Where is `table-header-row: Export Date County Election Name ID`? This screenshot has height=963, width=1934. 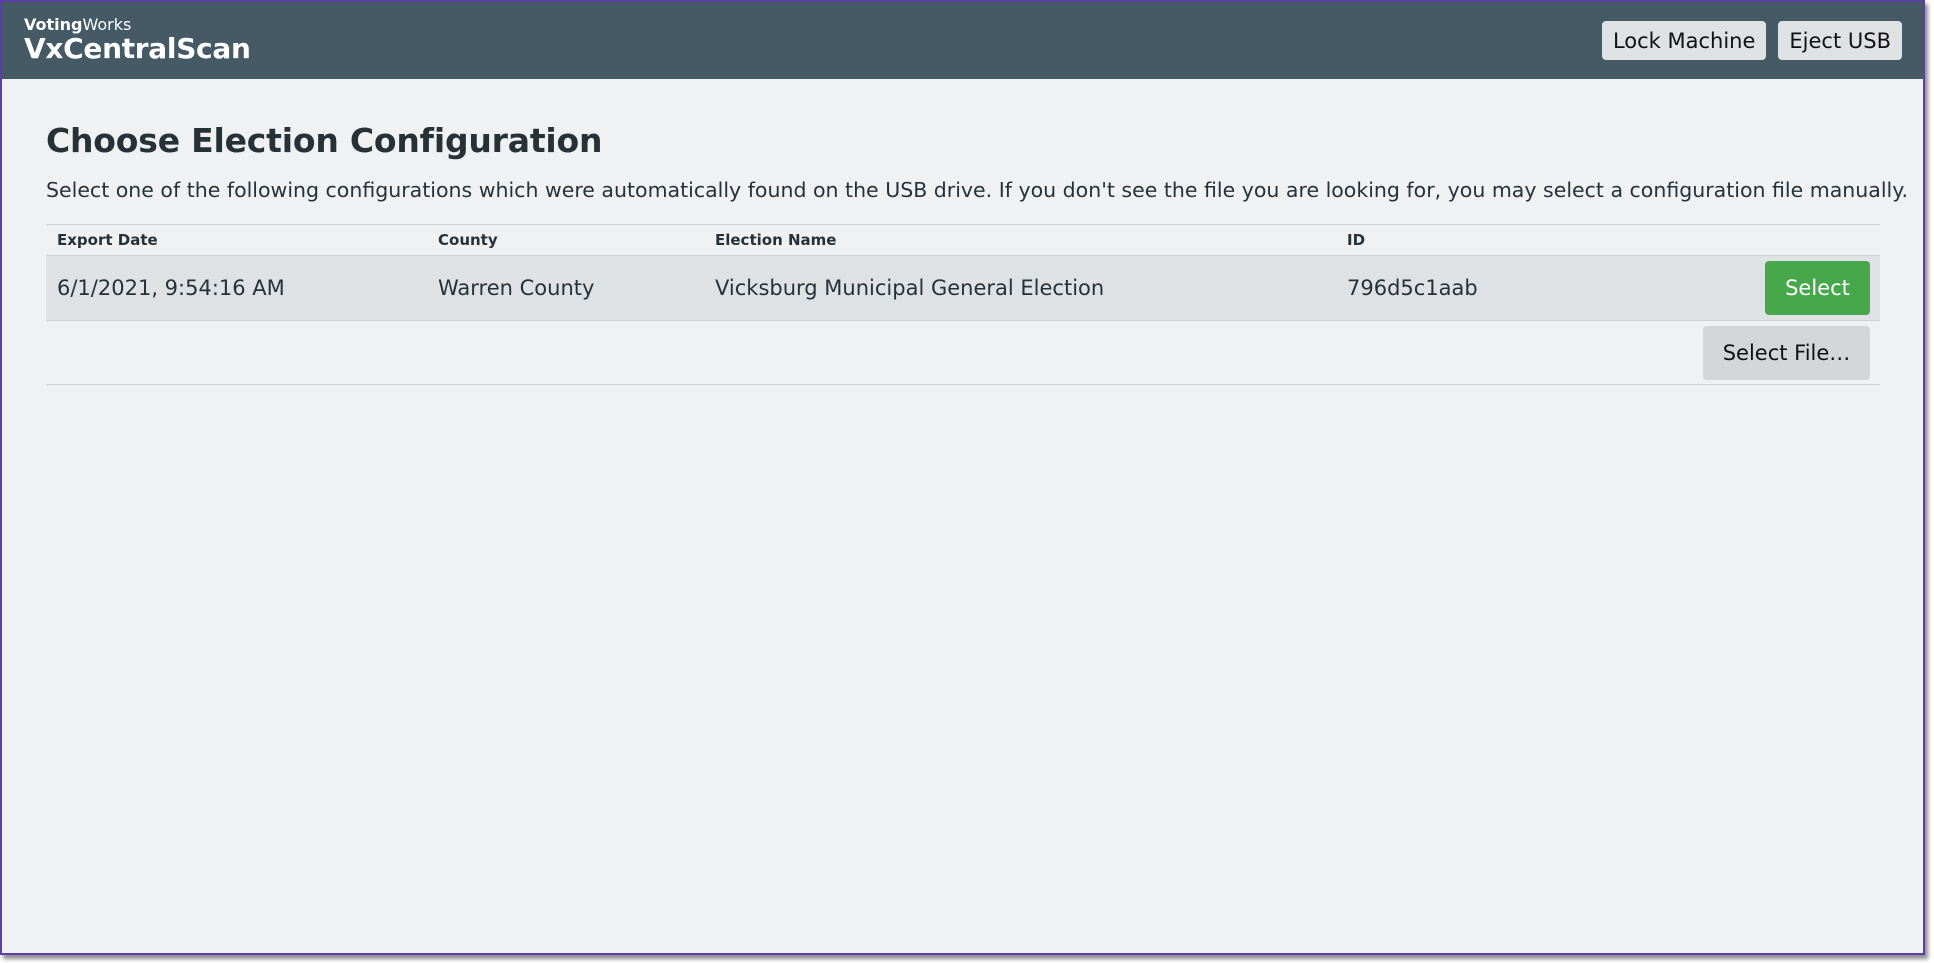 table-header-row: Export Date County Election Name ID is located at coordinates (963, 240).